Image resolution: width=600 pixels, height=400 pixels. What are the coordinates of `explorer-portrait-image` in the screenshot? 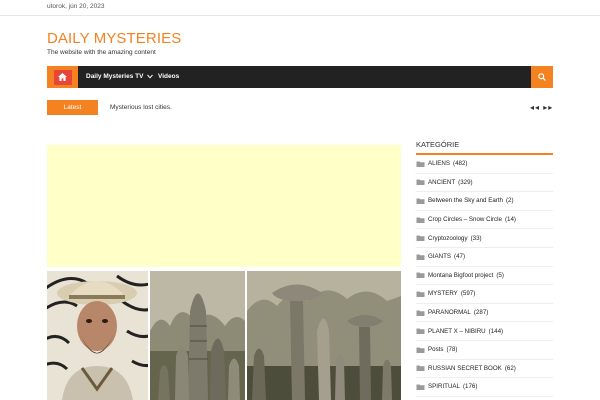 It's located at (97, 335).